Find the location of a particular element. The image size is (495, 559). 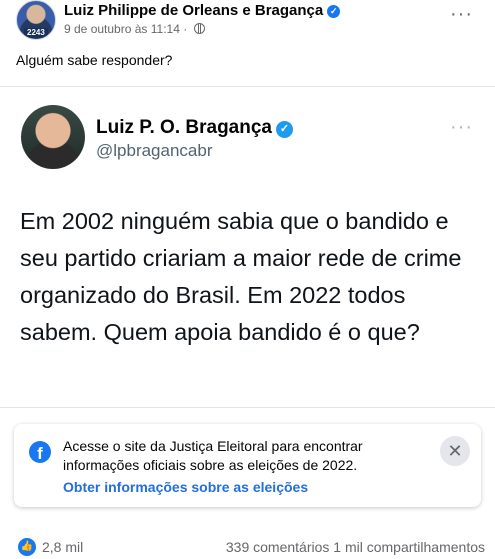

post-meta: 9 de outubro às 11:14 · is located at coordinates (134, 29).